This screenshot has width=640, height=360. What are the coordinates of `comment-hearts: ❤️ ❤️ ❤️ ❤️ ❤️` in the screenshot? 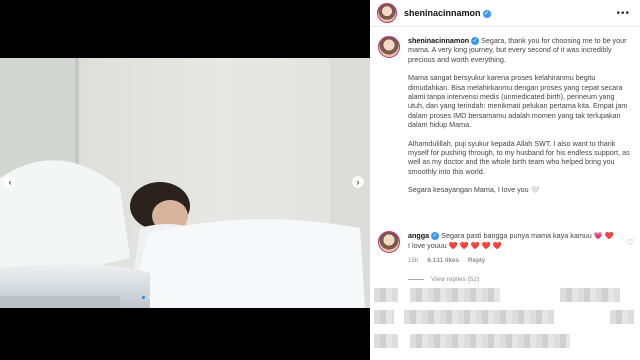 It's located at (475, 245).